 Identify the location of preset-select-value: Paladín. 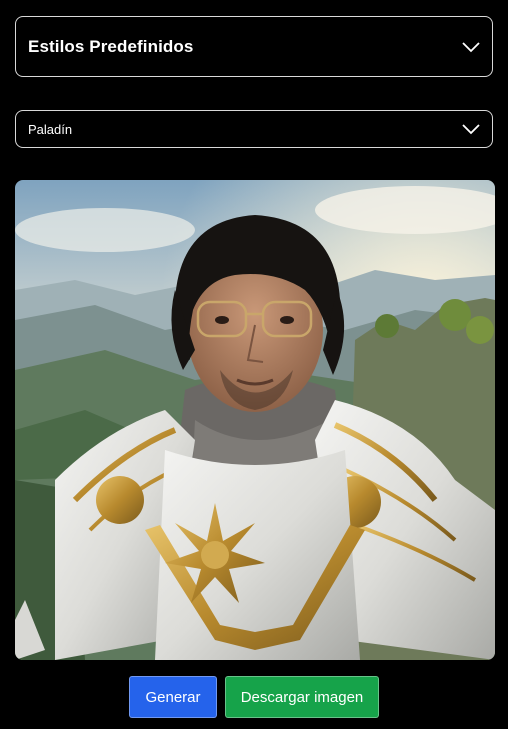
(50, 129).